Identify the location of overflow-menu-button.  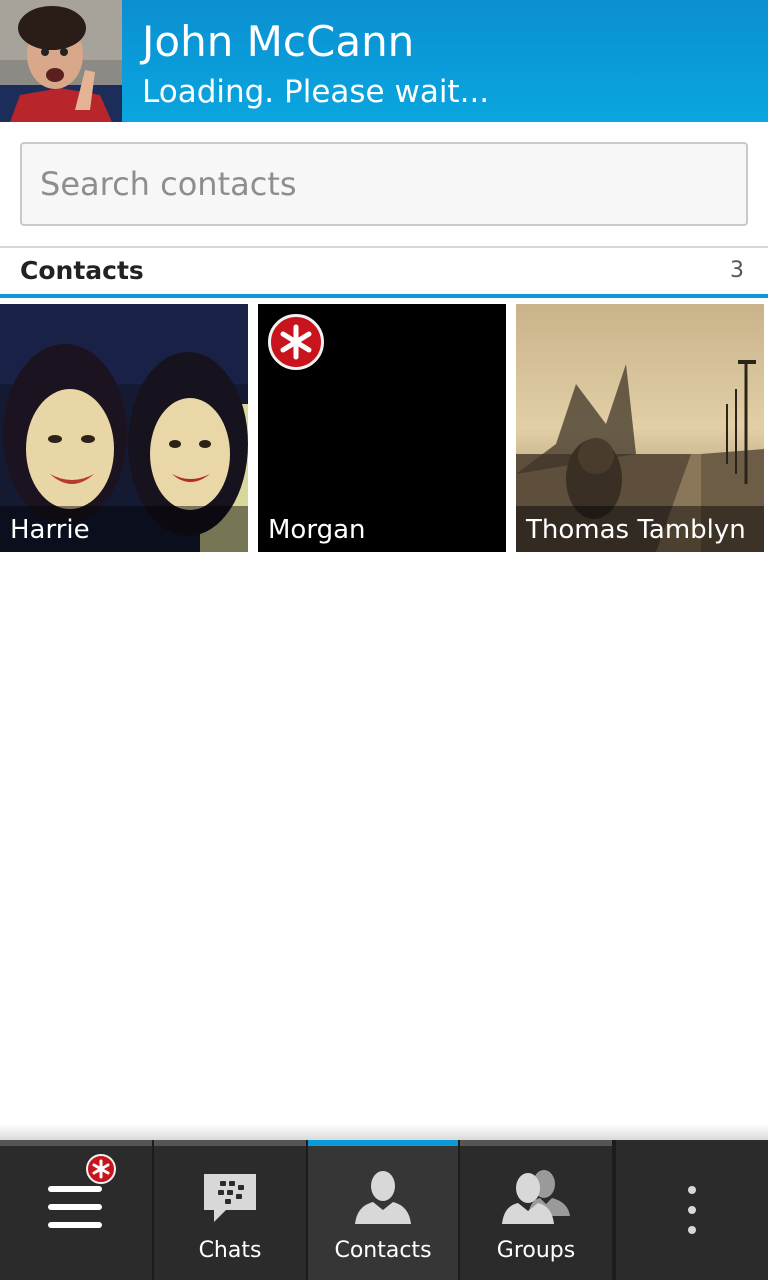
(691, 1210).